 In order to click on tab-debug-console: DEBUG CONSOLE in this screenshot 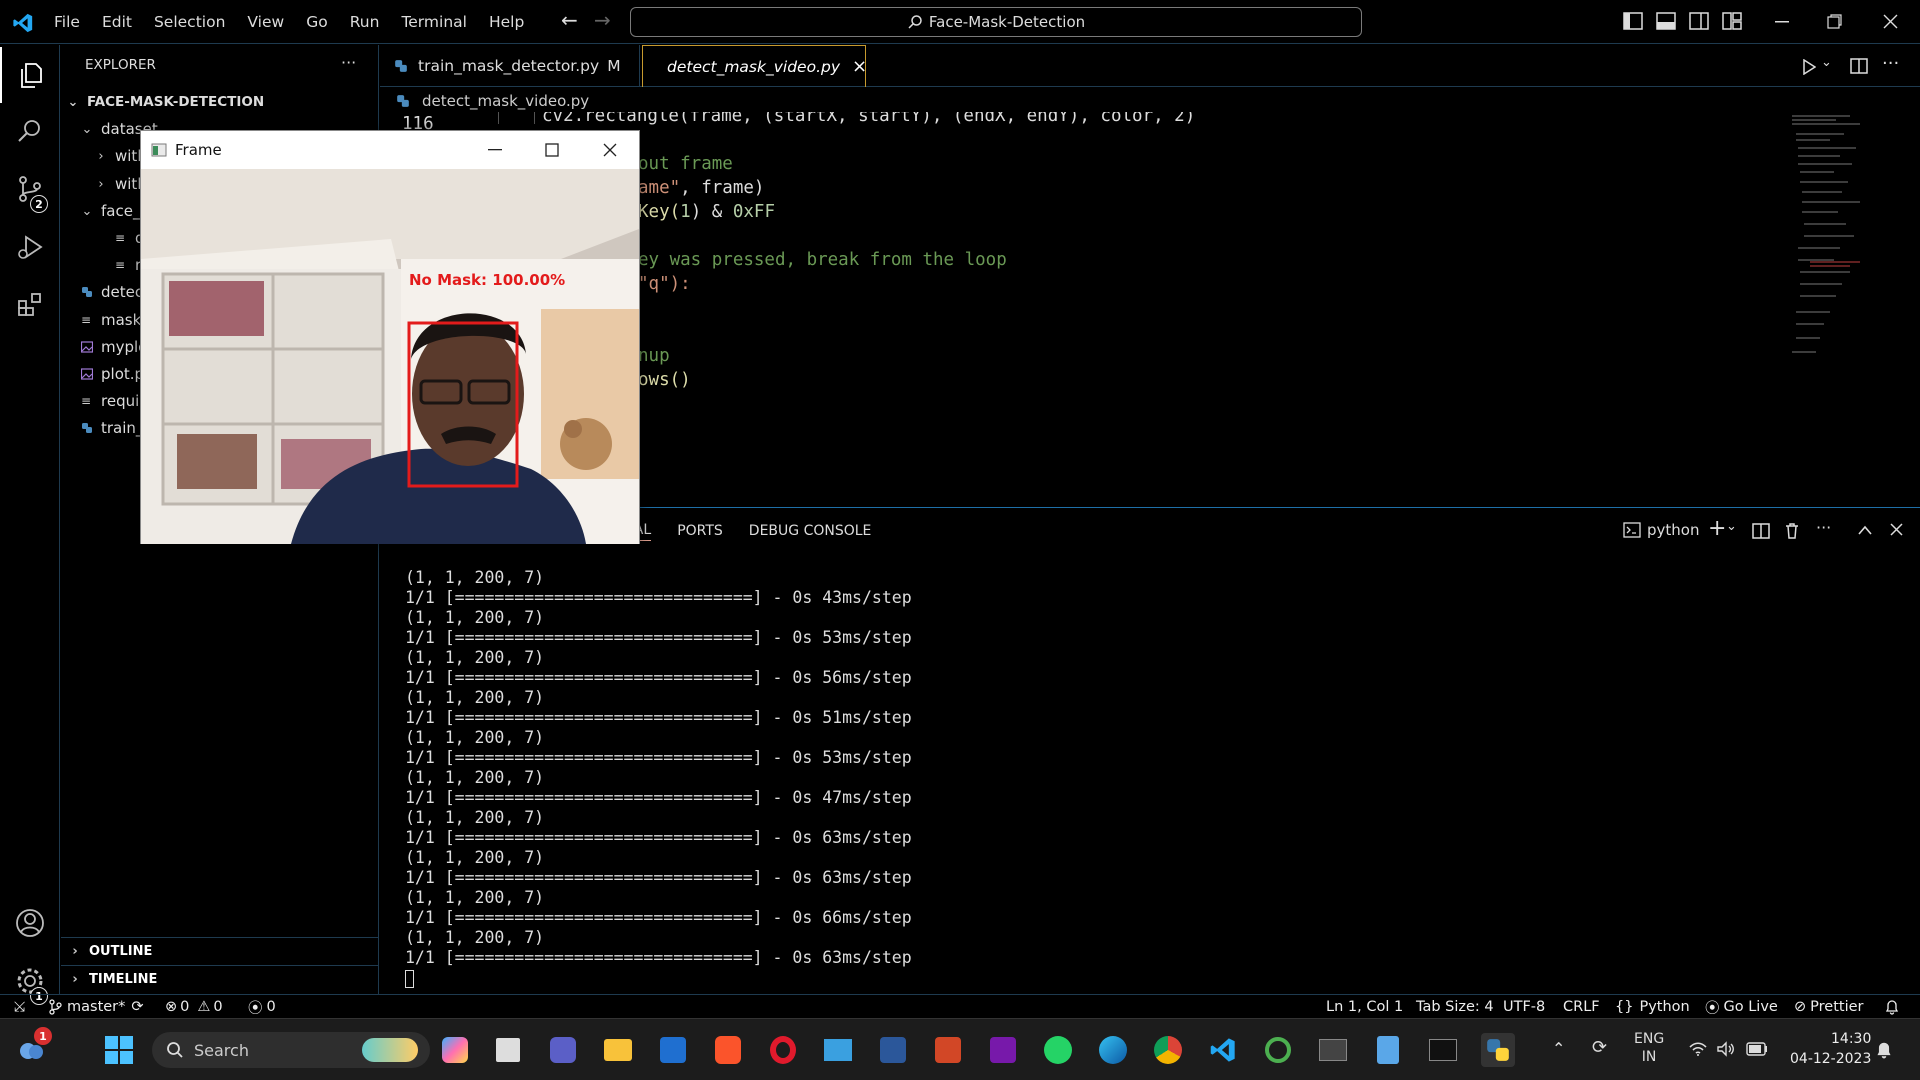, I will do `click(810, 531)`.